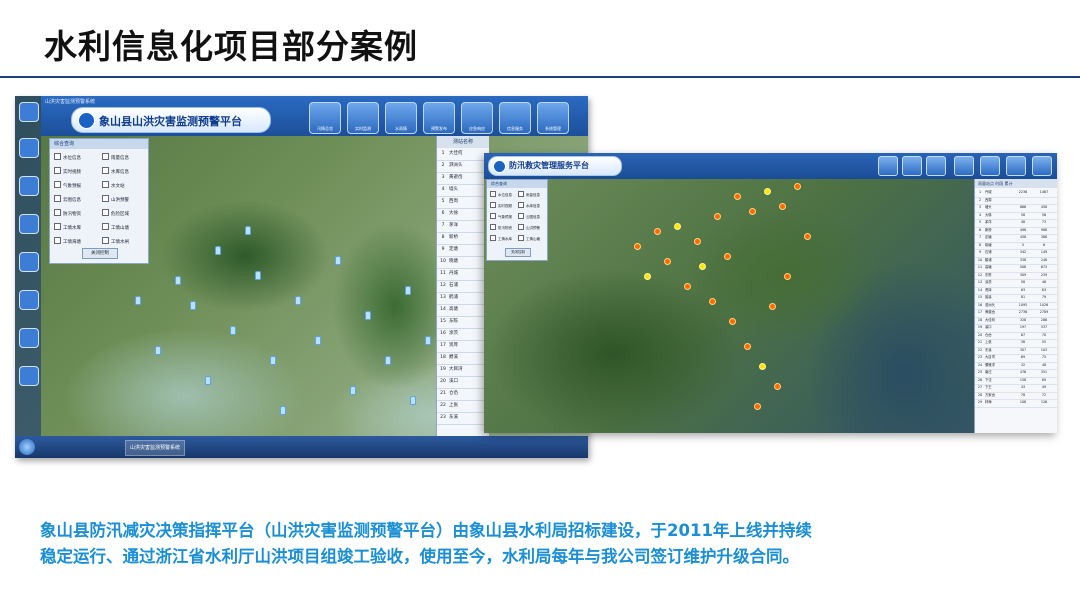  Describe the element at coordinates (155, 448) in the screenshot. I see `taskbar-item: 山洪灾害监测预警系统` at that location.